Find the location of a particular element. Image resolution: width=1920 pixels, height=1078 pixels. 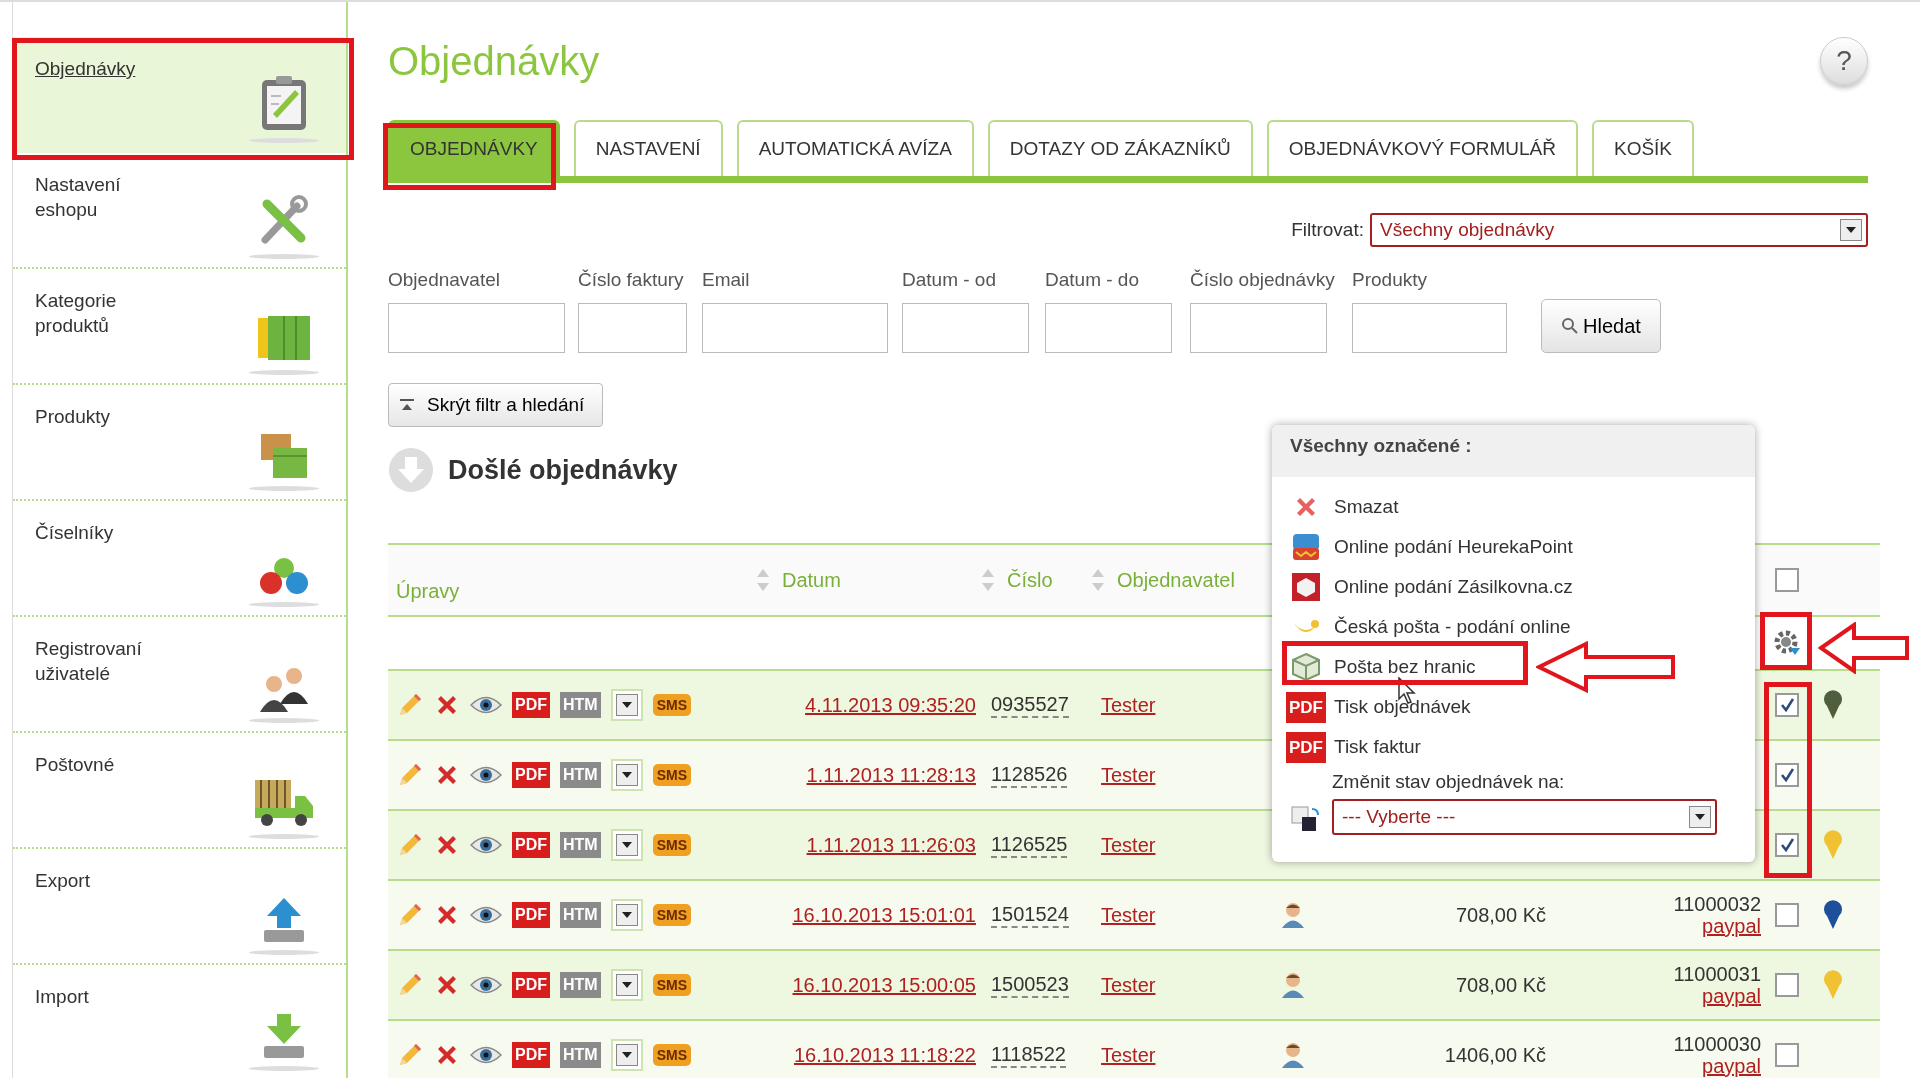

menu-item: Online podání HeurekaPoint is located at coordinates (1431, 547).